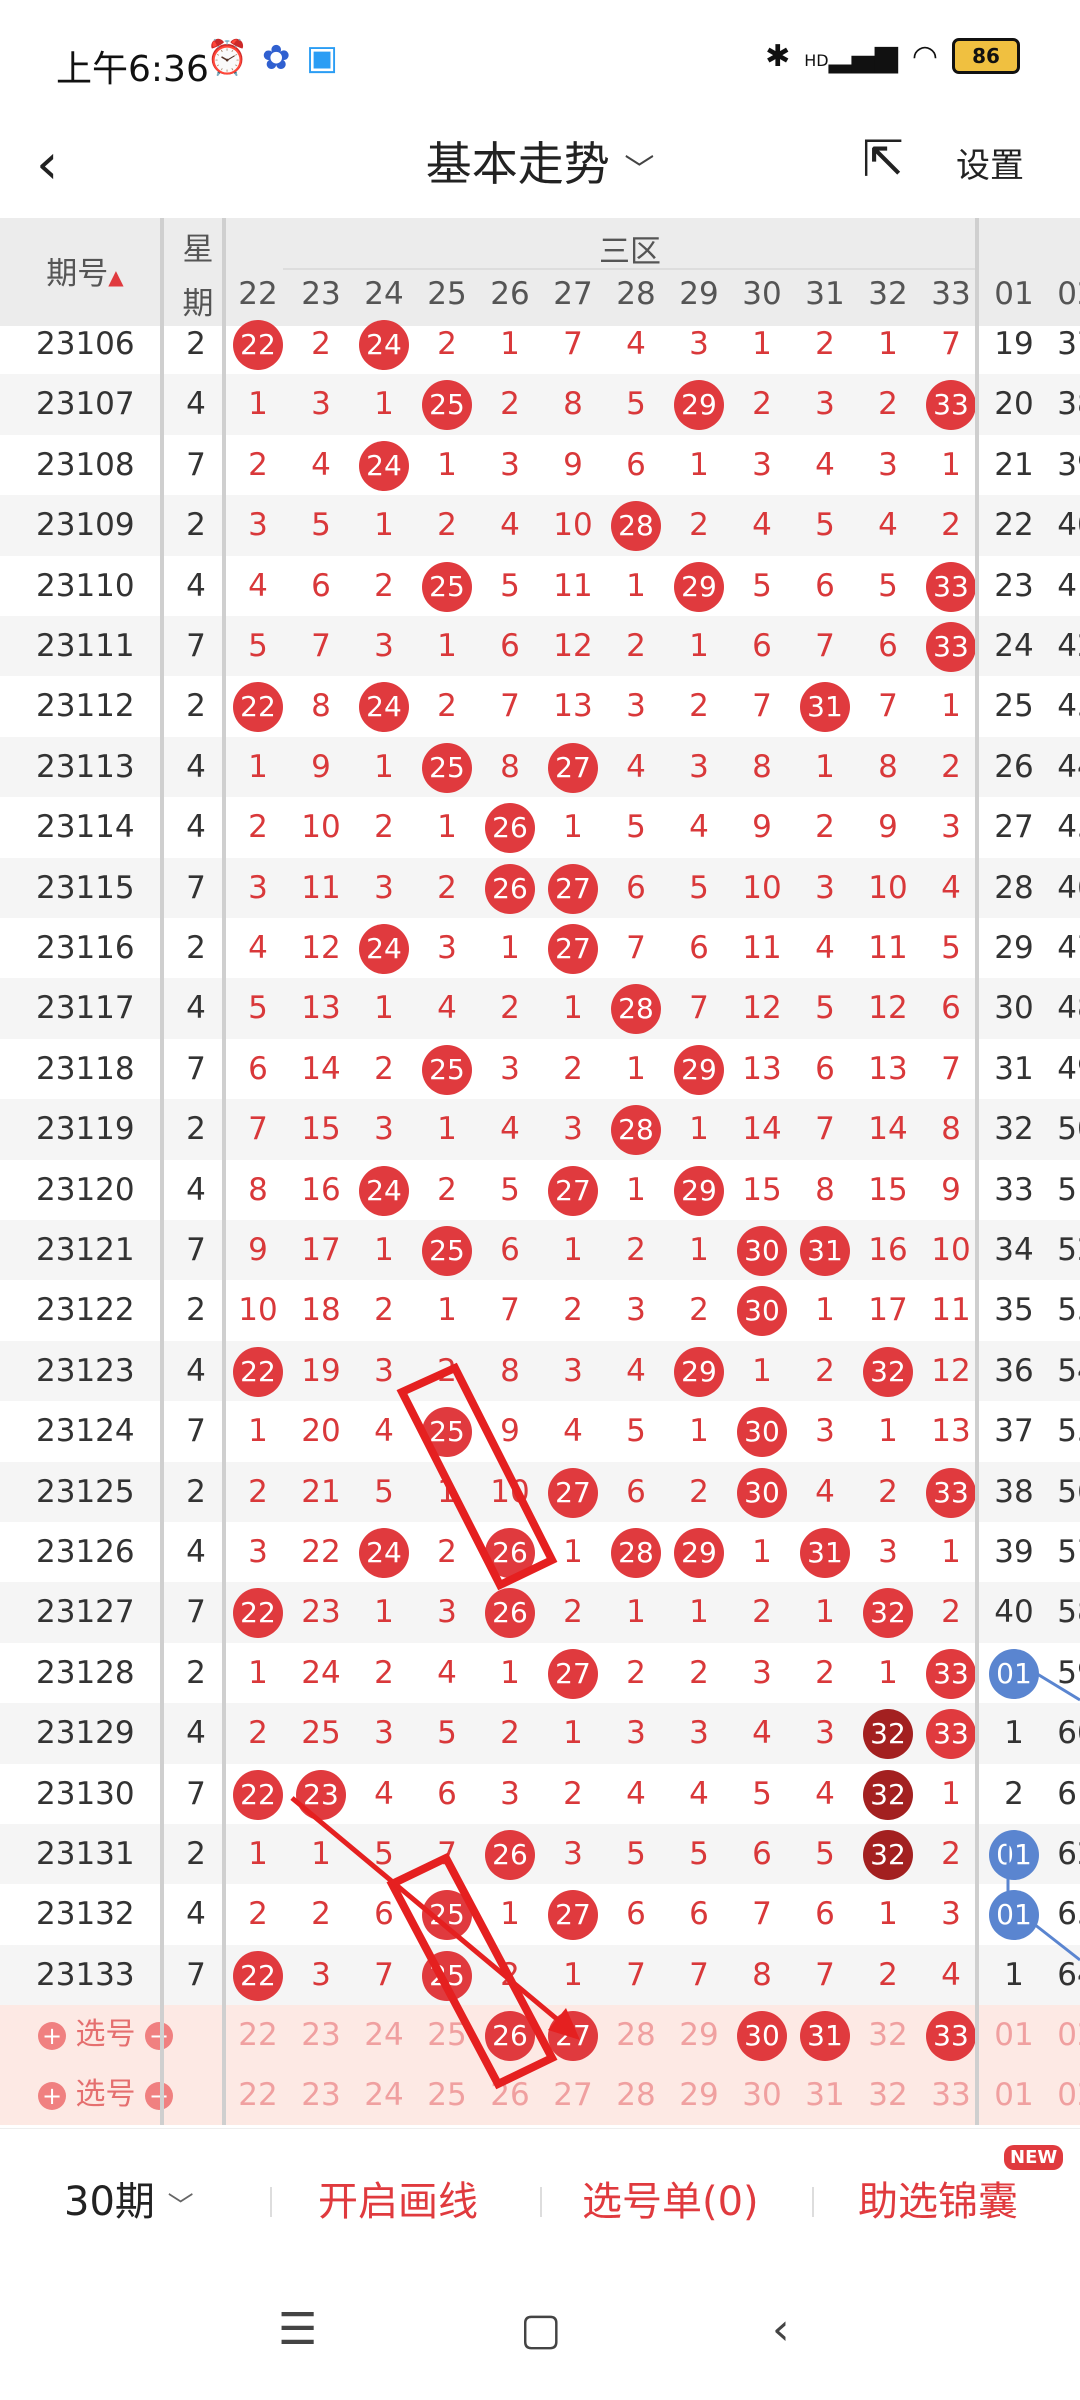 The image size is (1080, 2400). I want to click on selection-list-button: 选号单(0), so click(670, 2198).